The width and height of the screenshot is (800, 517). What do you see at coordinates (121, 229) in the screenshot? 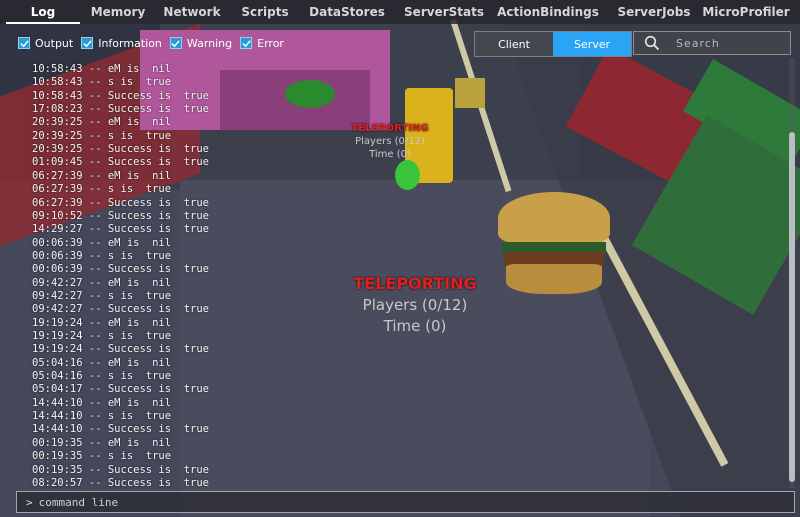
I see `log-line: 14:29:27 -- Success is true` at bounding box center [121, 229].